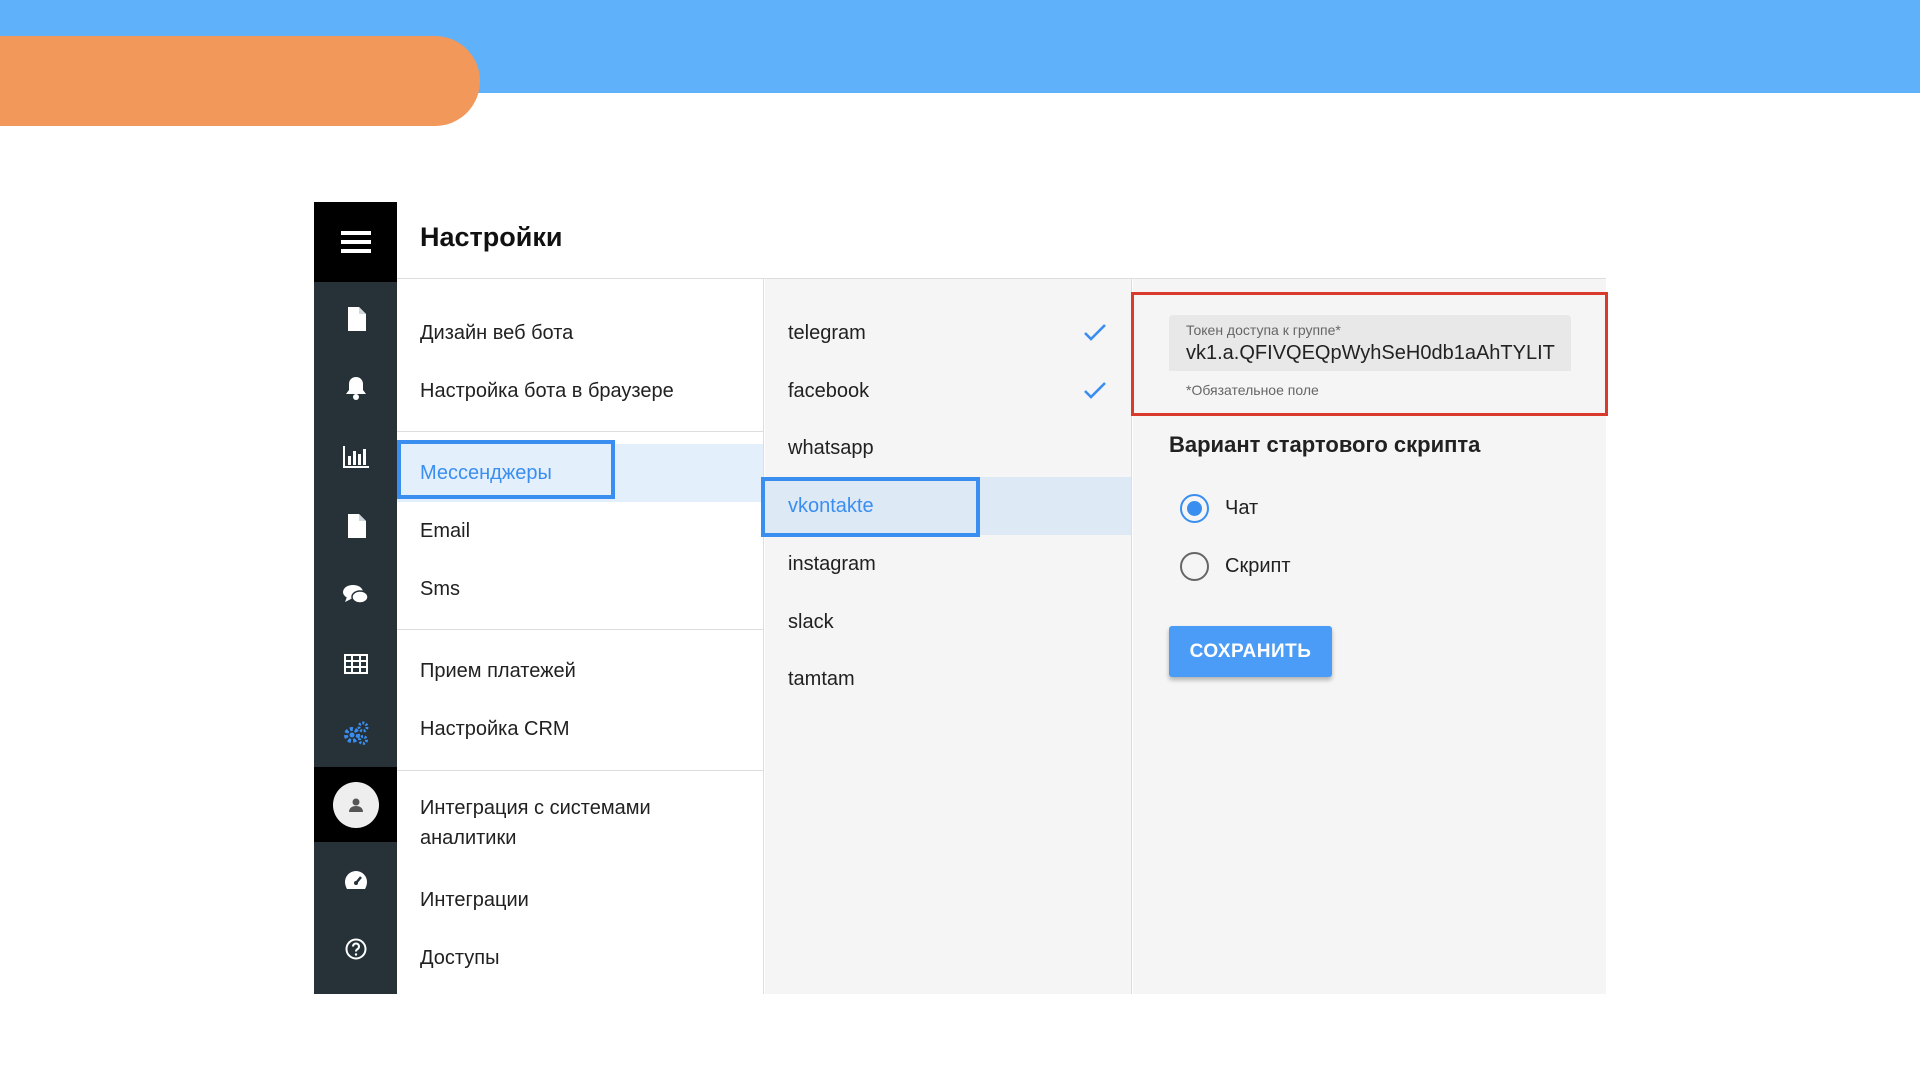 The image size is (1920, 1080). Describe the element at coordinates (580, 729) in the screenshot. I see `menu-item-crm-settings: Настройка CRM` at that location.